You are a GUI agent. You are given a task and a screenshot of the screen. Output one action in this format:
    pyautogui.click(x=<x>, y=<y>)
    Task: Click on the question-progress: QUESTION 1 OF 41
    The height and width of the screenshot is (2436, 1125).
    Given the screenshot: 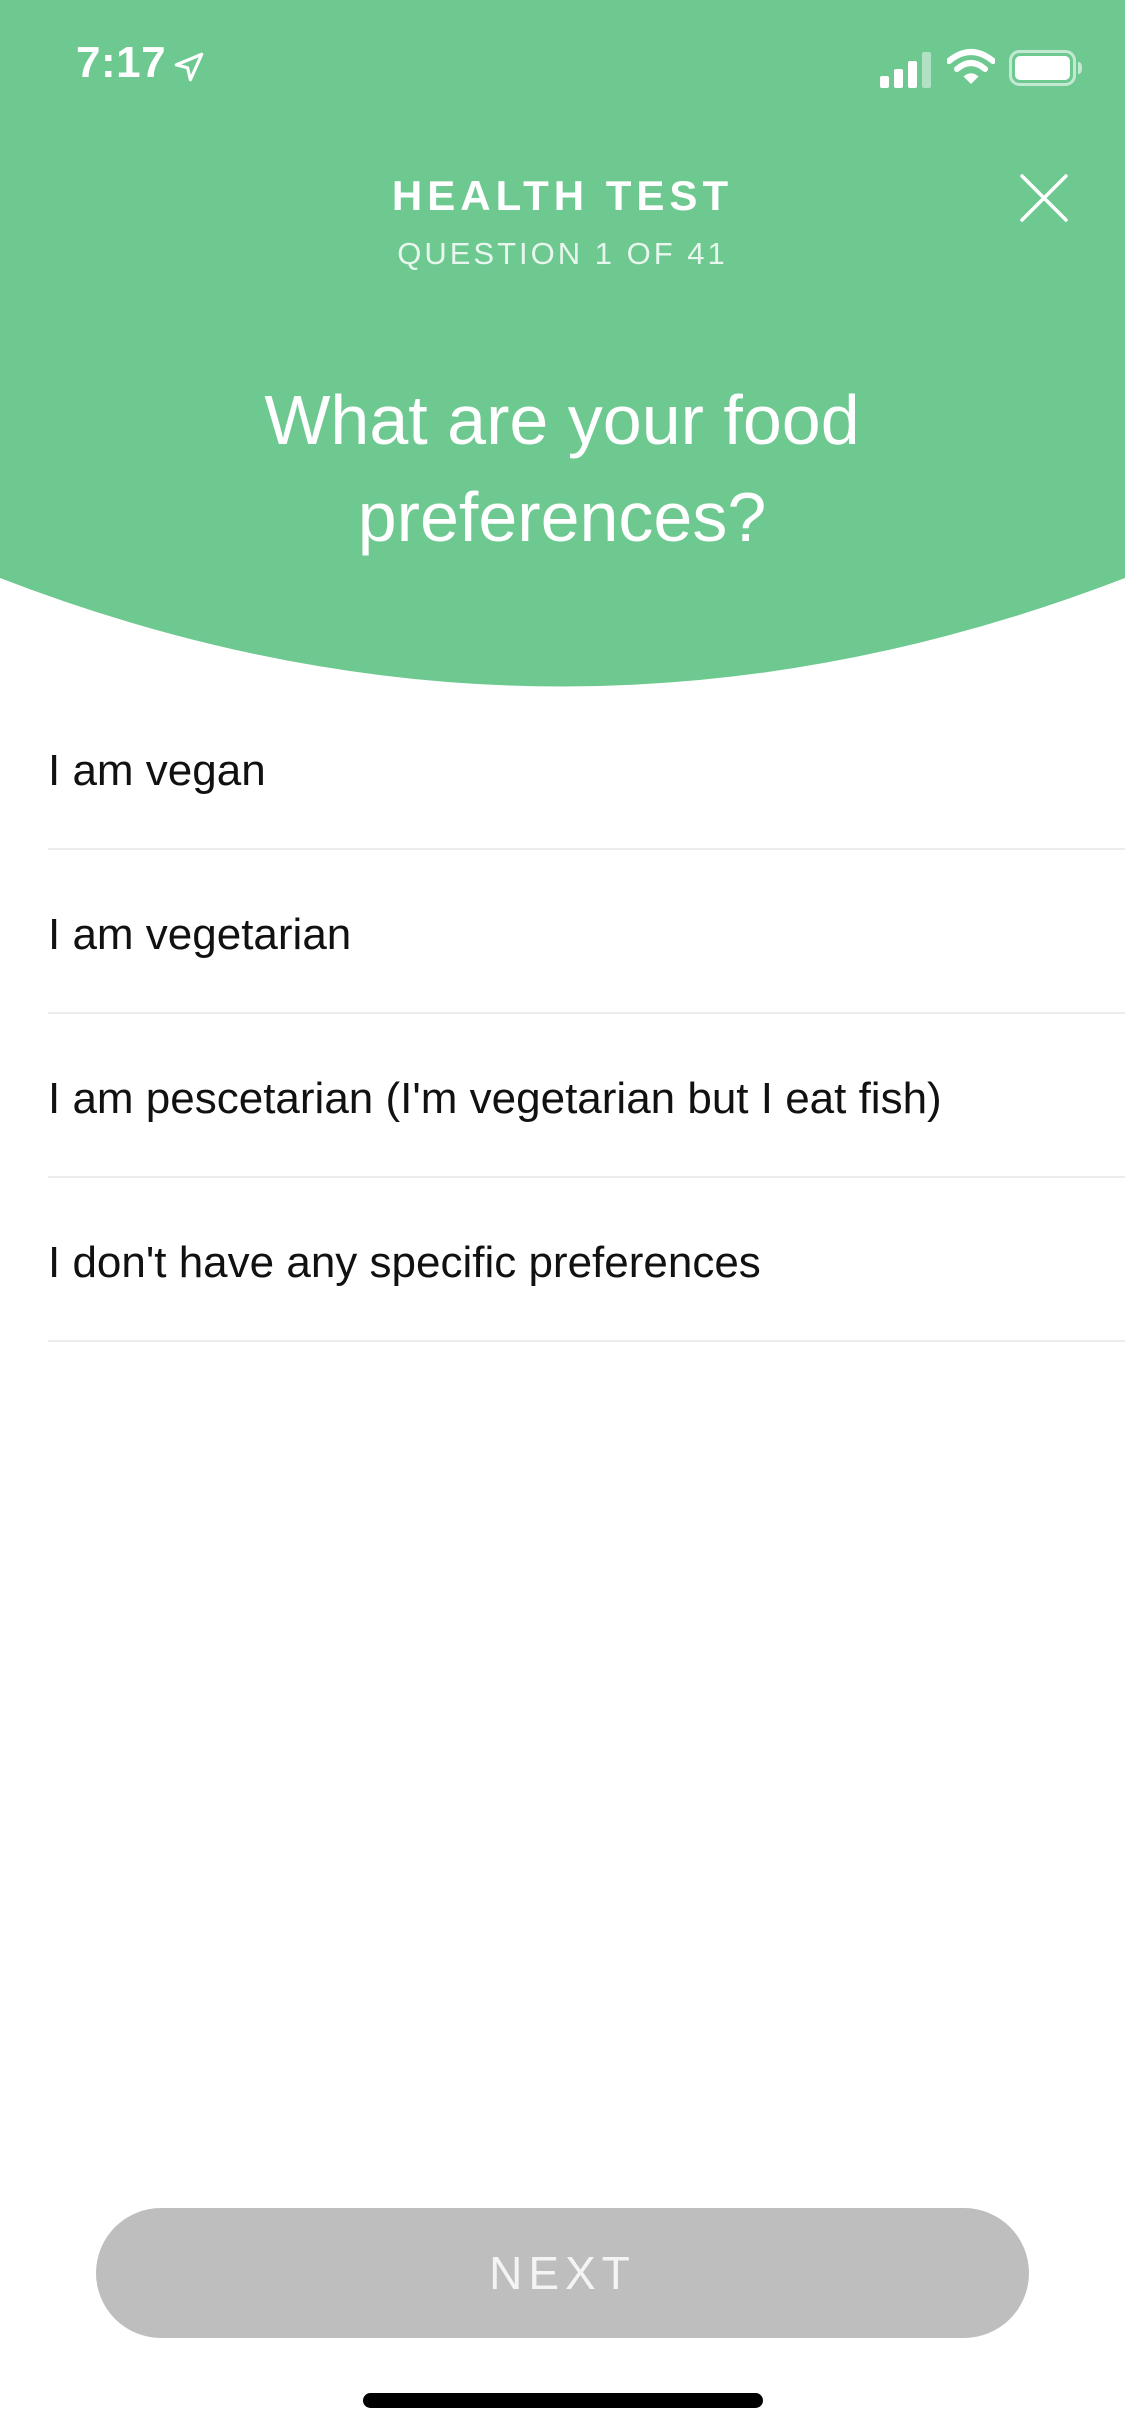 What is the action you would take?
    pyautogui.click(x=562, y=253)
    